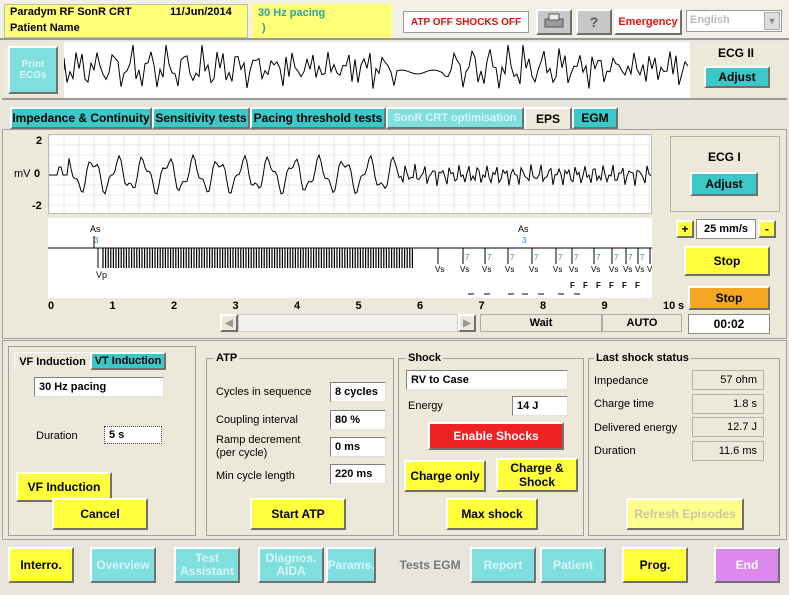 Image resolution: width=789 pixels, height=595 pixels. What do you see at coordinates (22, 174) in the screenshot?
I see `y-label-unit: mV` at bounding box center [22, 174].